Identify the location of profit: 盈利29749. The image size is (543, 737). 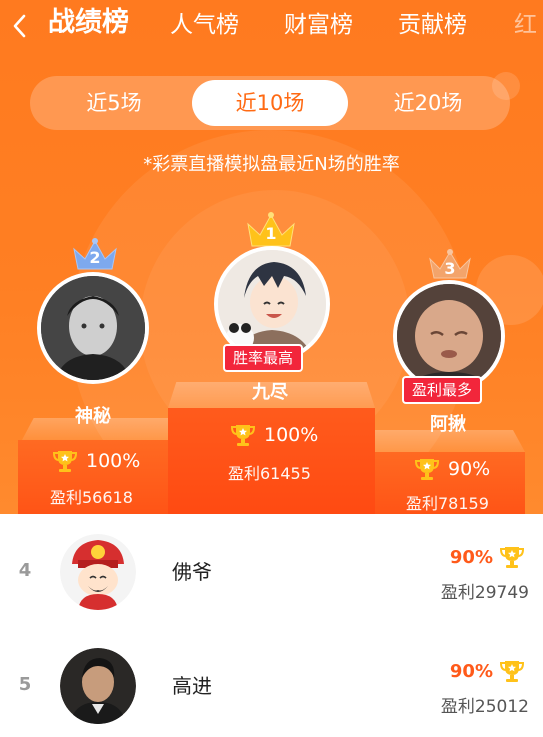
(484, 593).